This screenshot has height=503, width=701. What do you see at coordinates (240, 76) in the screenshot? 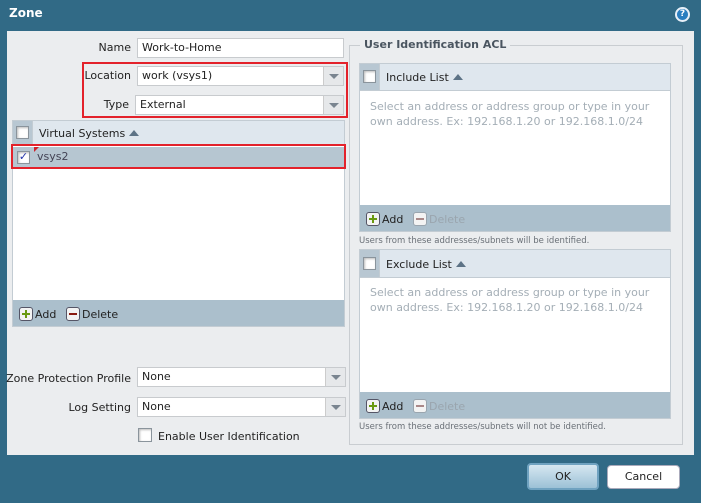
I see `location-select: work (vsys1)` at bounding box center [240, 76].